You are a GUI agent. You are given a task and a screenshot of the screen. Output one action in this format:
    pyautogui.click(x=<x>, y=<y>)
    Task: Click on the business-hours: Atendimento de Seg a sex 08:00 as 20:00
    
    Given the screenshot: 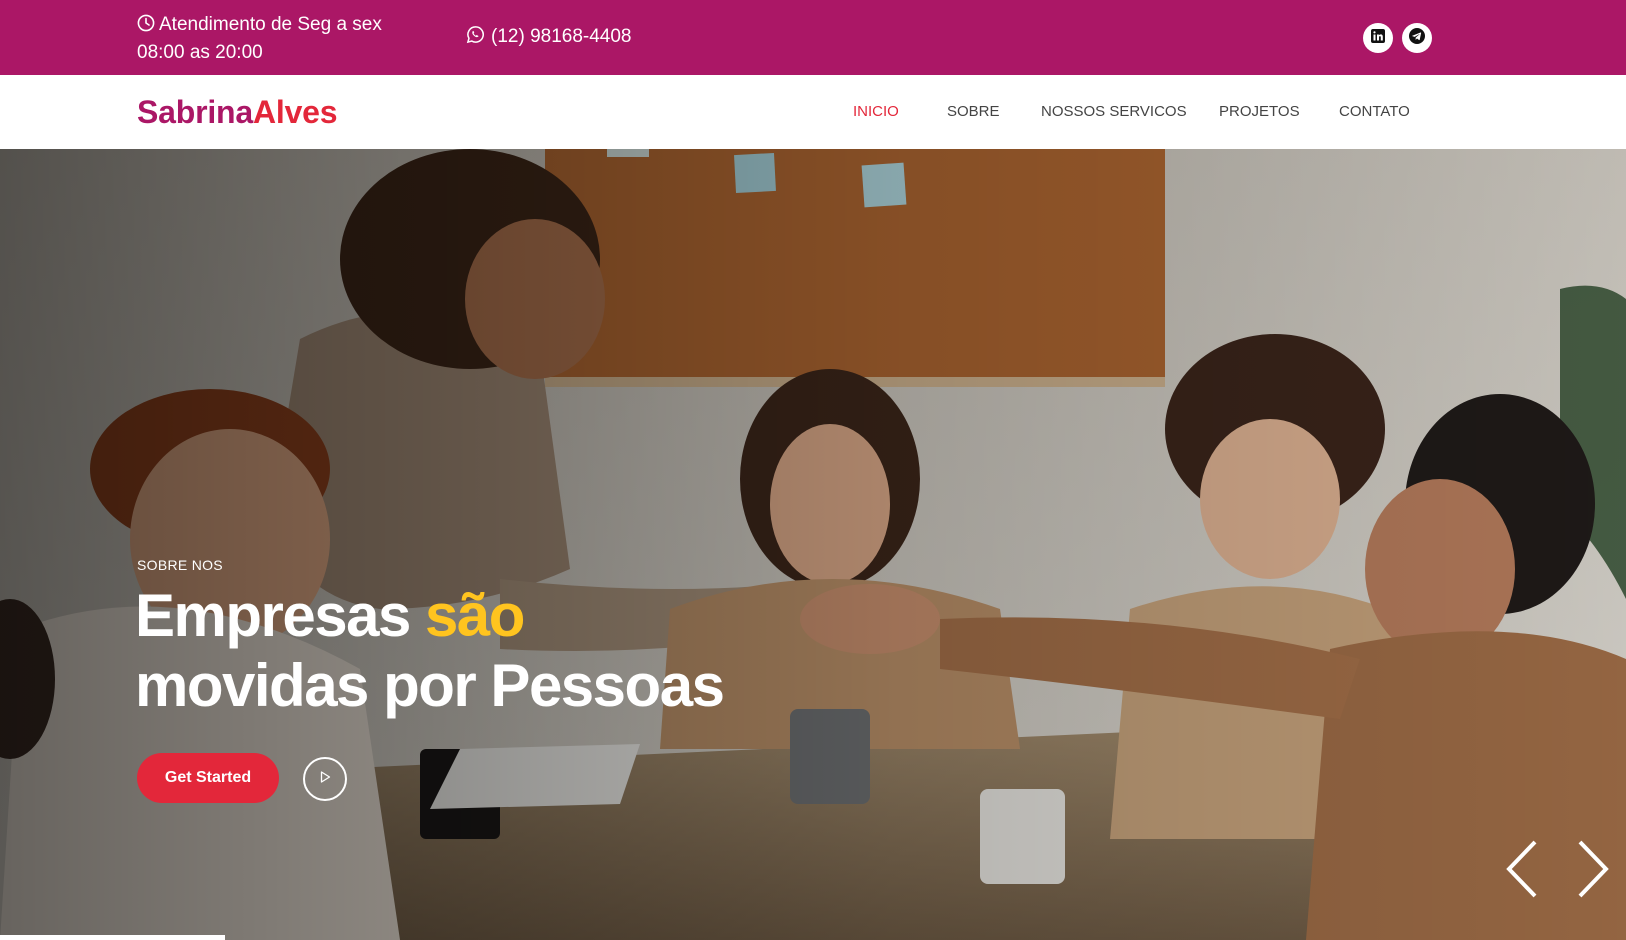 What is the action you would take?
    pyautogui.click(x=259, y=39)
    